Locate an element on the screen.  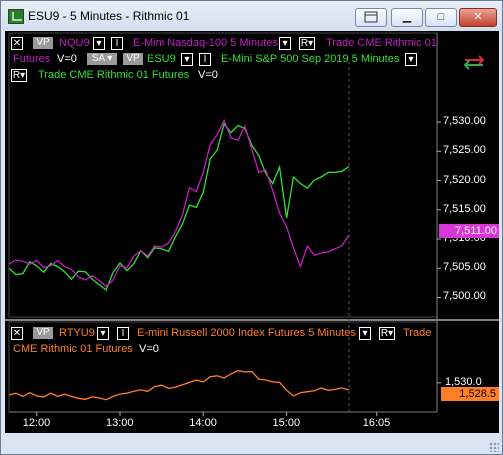
price-tick-label: 7,520.00 is located at coordinates (464, 179).